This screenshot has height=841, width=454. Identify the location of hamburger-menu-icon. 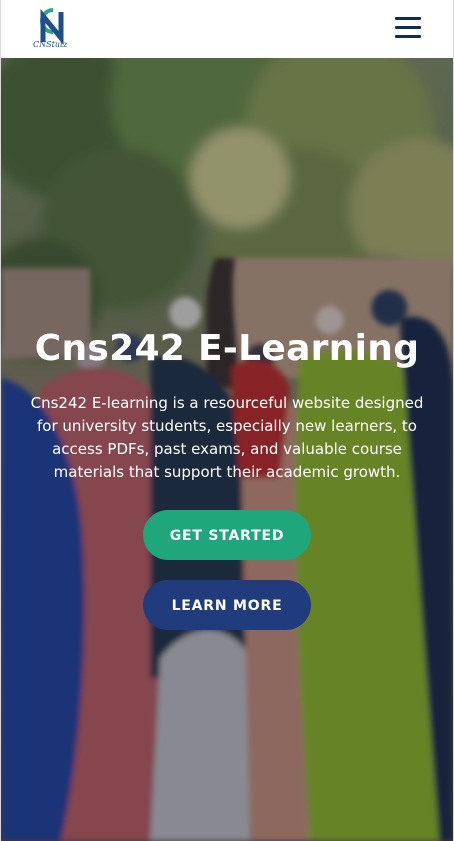
(409, 28).